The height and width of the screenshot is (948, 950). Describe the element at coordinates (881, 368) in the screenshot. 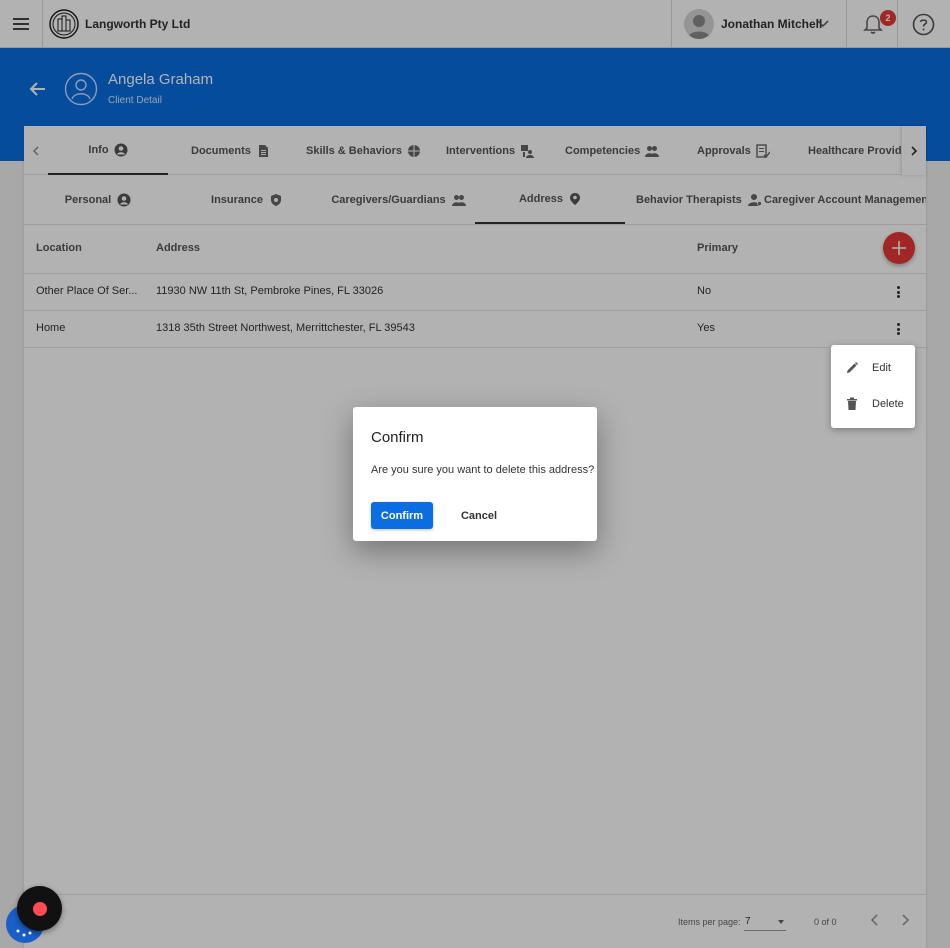

I see `menu-item-edit-label: Edit` at that location.